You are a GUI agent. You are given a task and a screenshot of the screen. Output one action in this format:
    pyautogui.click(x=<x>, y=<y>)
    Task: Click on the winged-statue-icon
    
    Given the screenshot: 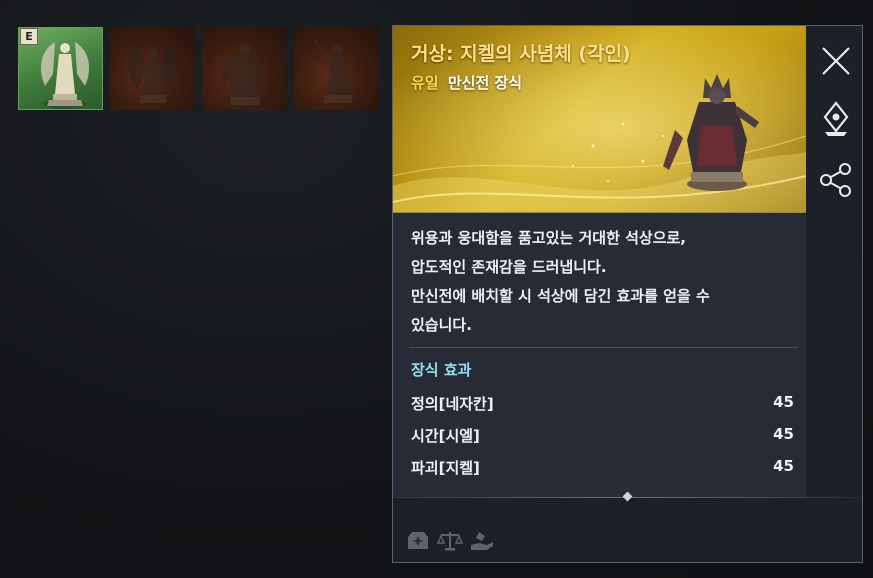 What is the action you would take?
    pyautogui.click(x=153, y=74)
    